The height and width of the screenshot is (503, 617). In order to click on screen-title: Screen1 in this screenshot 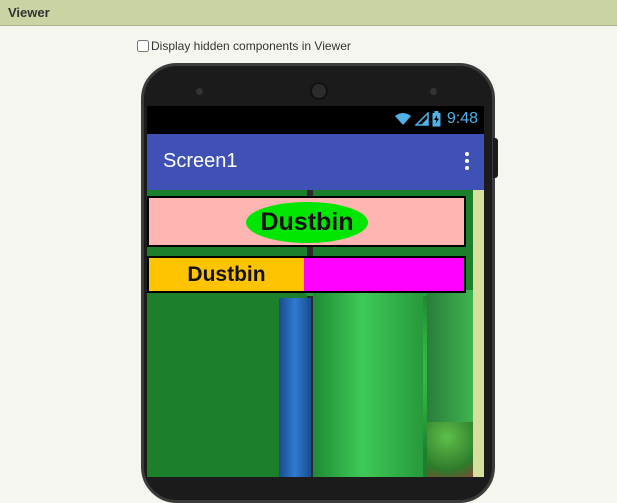, I will do `click(200, 161)`.